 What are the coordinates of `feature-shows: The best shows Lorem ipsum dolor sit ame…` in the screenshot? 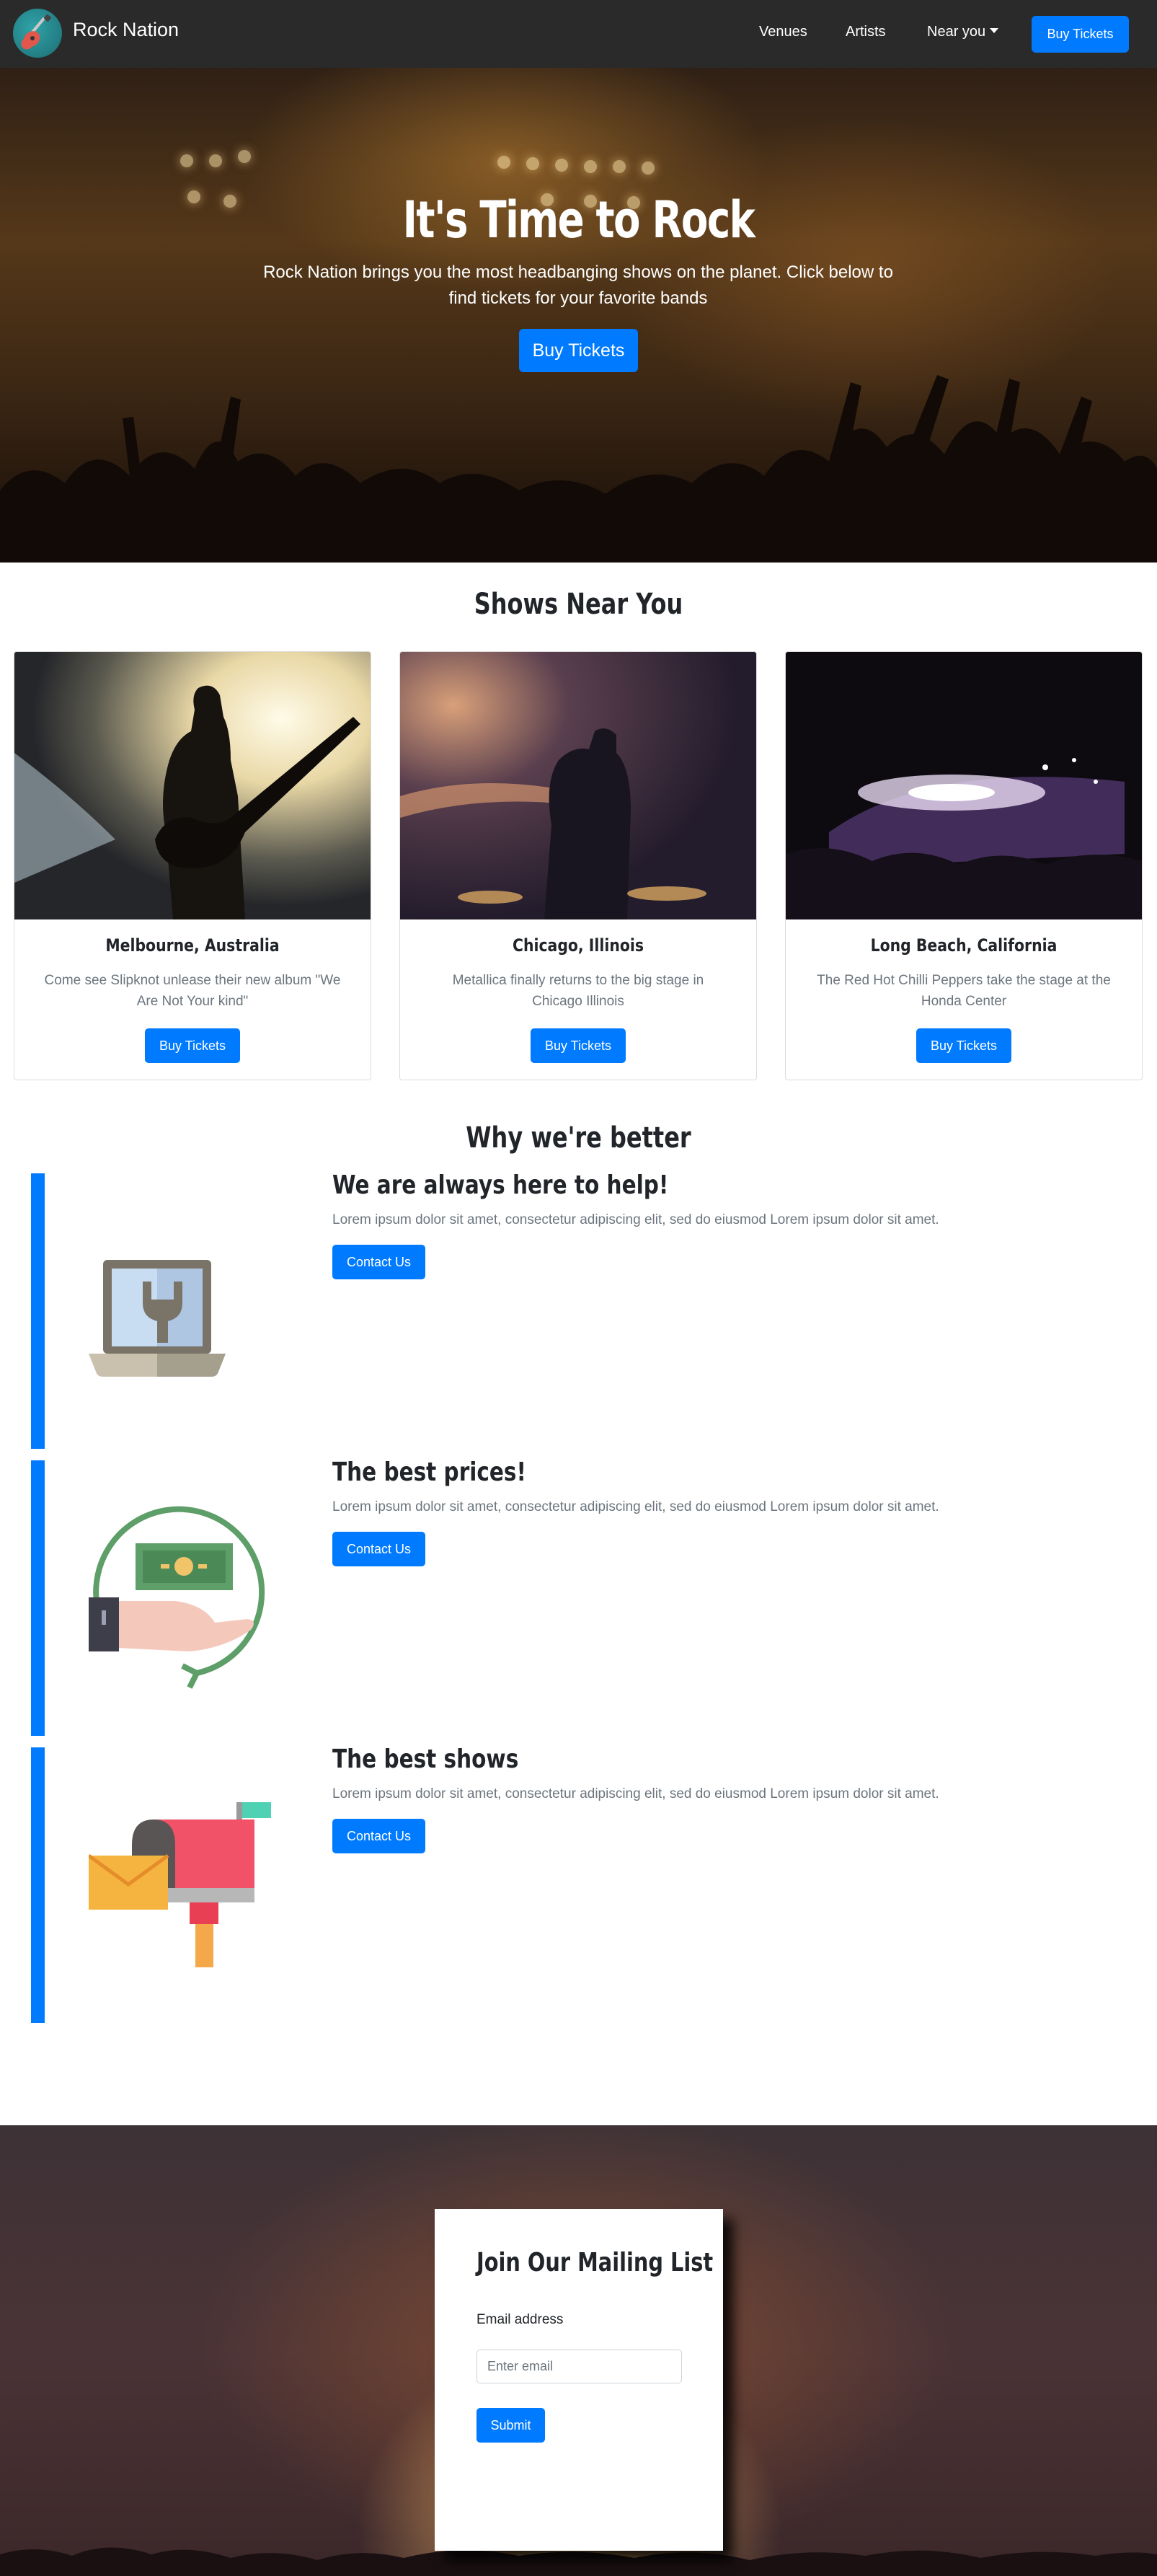 It's located at (535, 1883).